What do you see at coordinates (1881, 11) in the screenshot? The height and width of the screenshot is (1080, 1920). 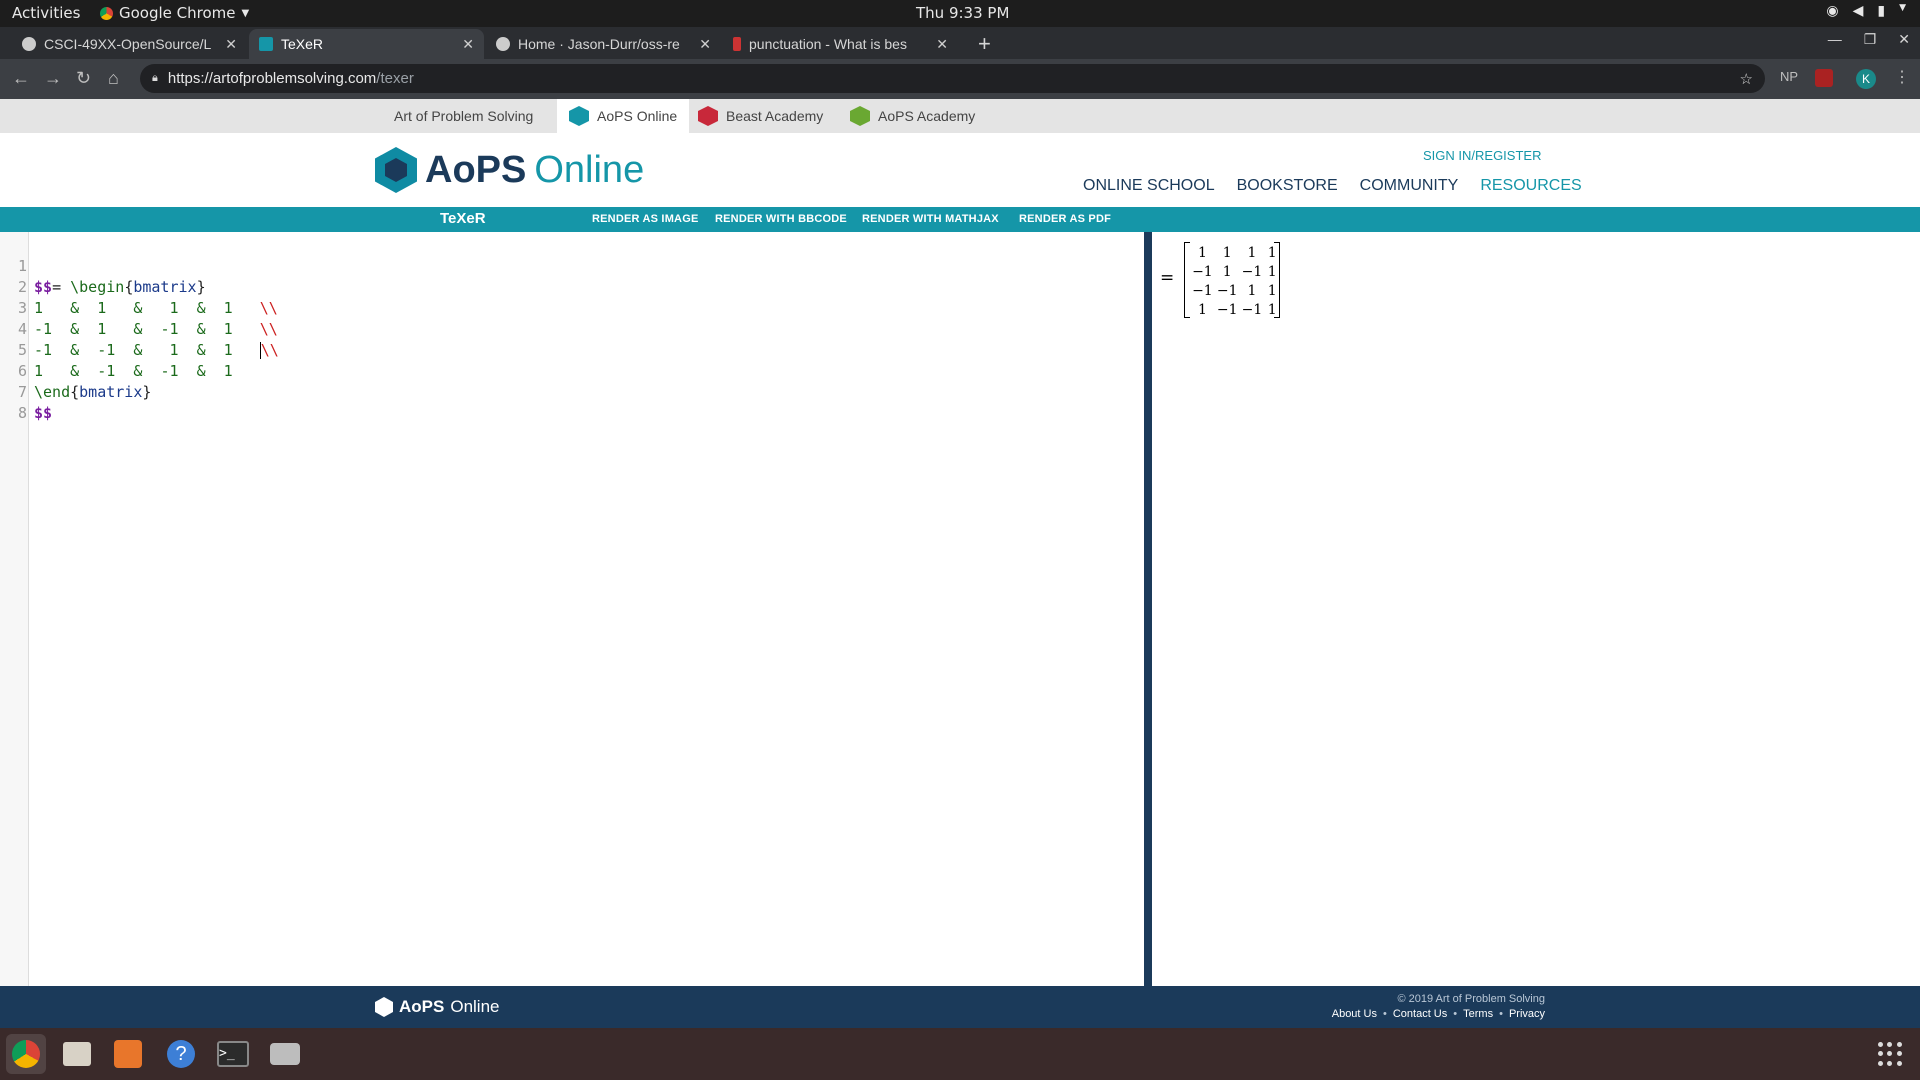 I see `battery-icon: ▮` at bounding box center [1881, 11].